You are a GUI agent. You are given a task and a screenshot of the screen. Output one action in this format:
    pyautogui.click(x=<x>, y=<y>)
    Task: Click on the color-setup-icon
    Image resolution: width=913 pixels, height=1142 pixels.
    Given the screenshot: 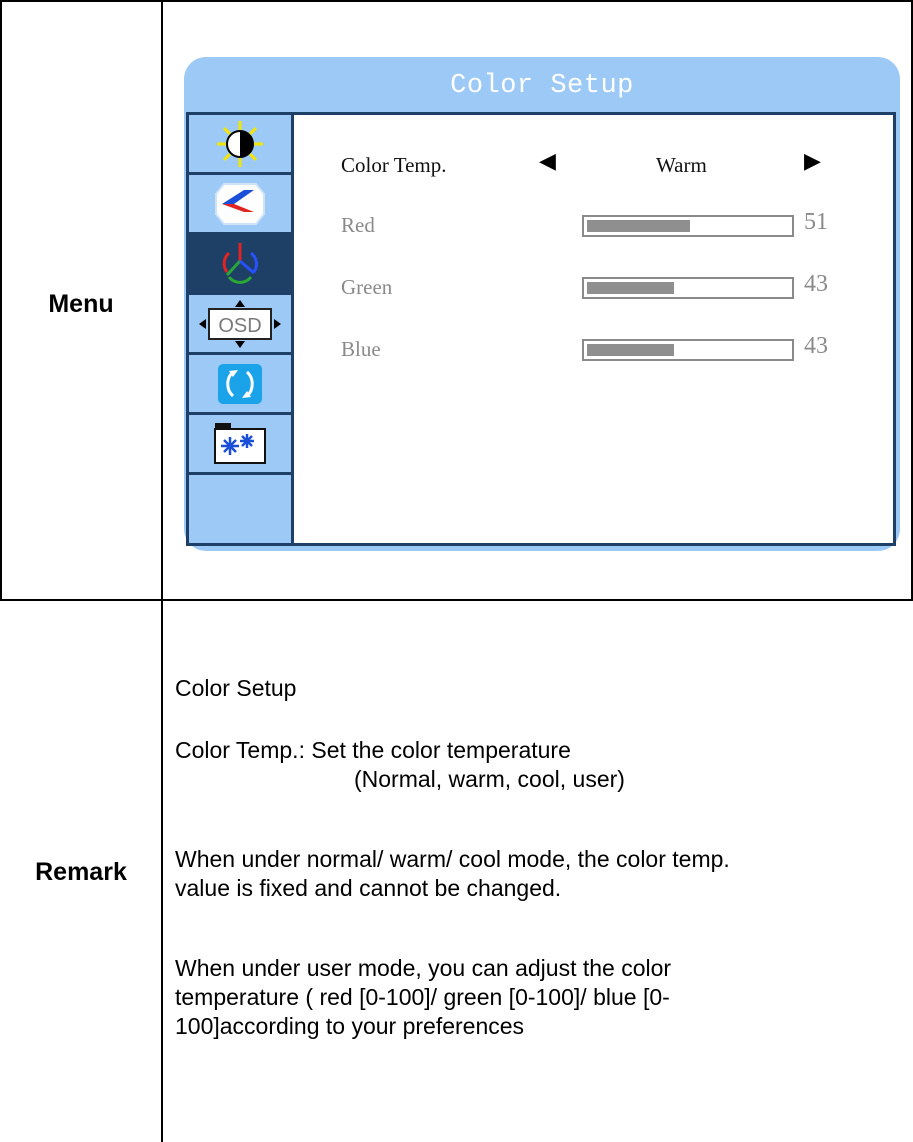 What is the action you would take?
    pyautogui.click(x=240, y=263)
    